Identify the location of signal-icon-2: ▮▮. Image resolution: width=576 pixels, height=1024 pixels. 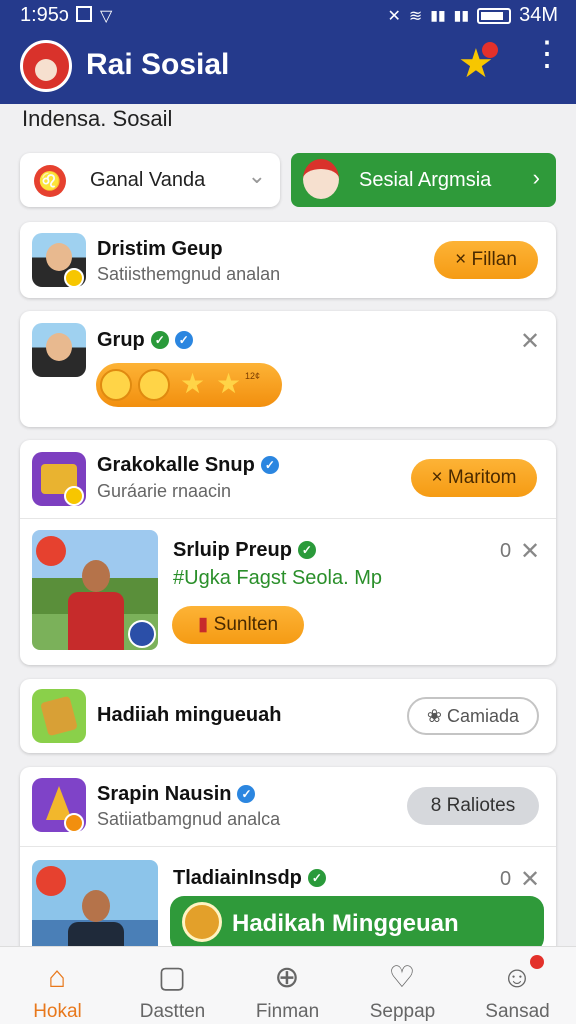
(461, 15).